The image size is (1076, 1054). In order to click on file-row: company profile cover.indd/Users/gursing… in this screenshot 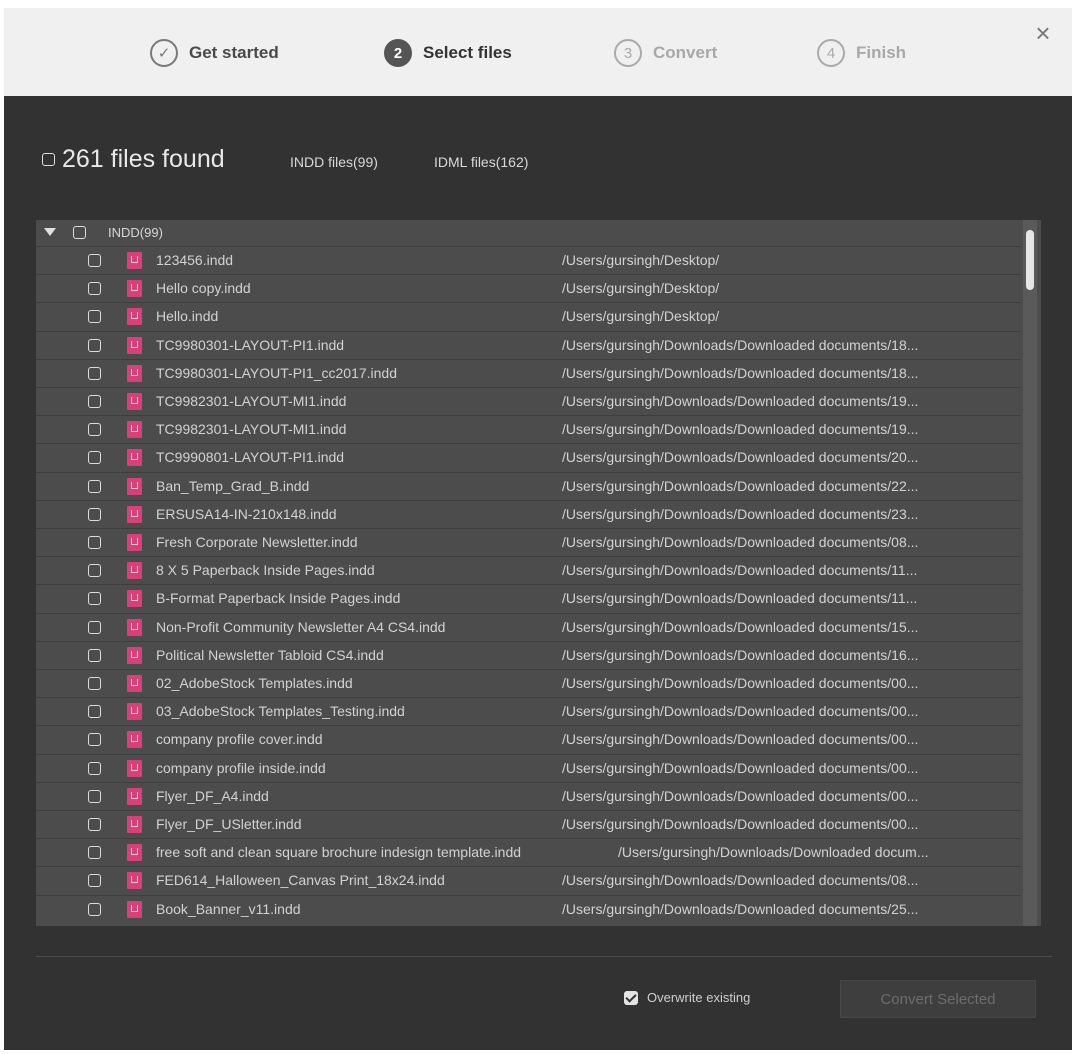, I will do `click(528, 738)`.